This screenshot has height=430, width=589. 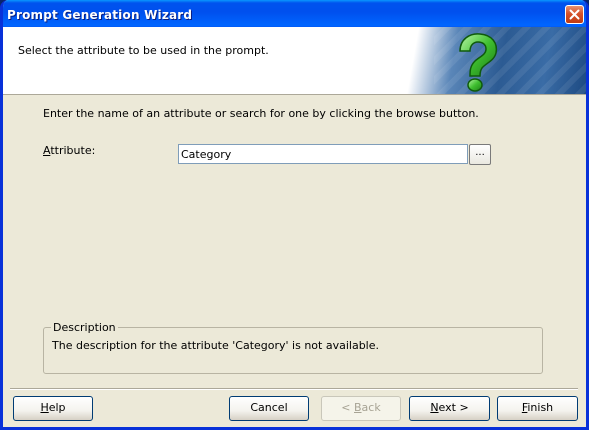 I want to click on help-button: Help, so click(x=53, y=408).